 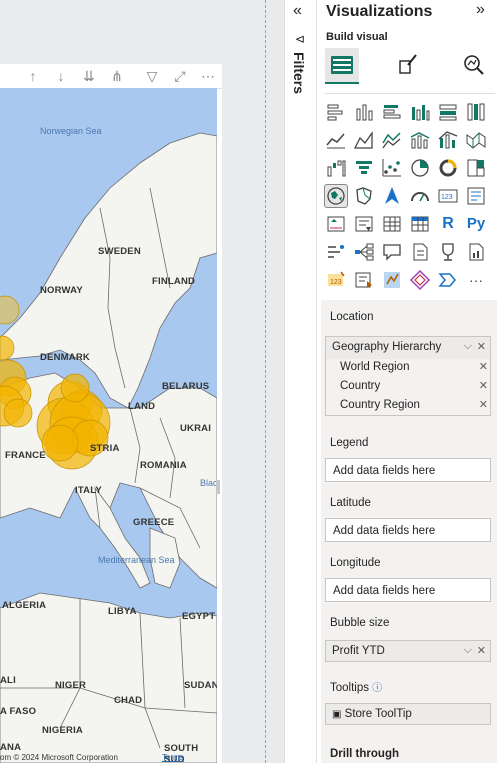 What do you see at coordinates (360, 623) in the screenshot?
I see `bubble-size-label: Bubble size` at bounding box center [360, 623].